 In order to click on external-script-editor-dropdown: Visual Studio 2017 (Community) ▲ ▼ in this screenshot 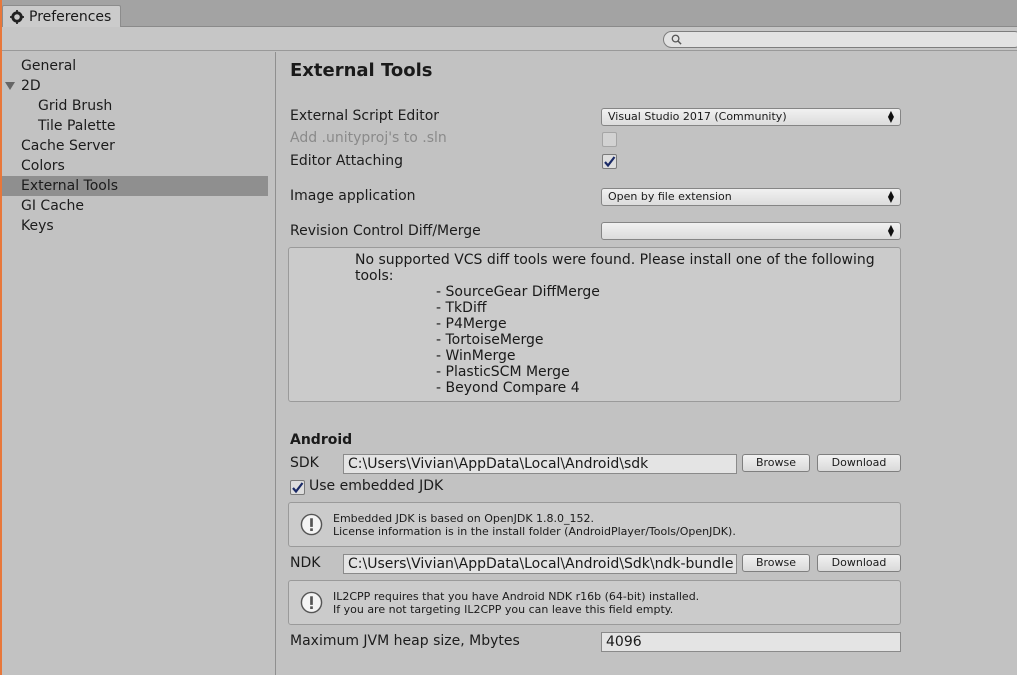, I will do `click(751, 117)`.